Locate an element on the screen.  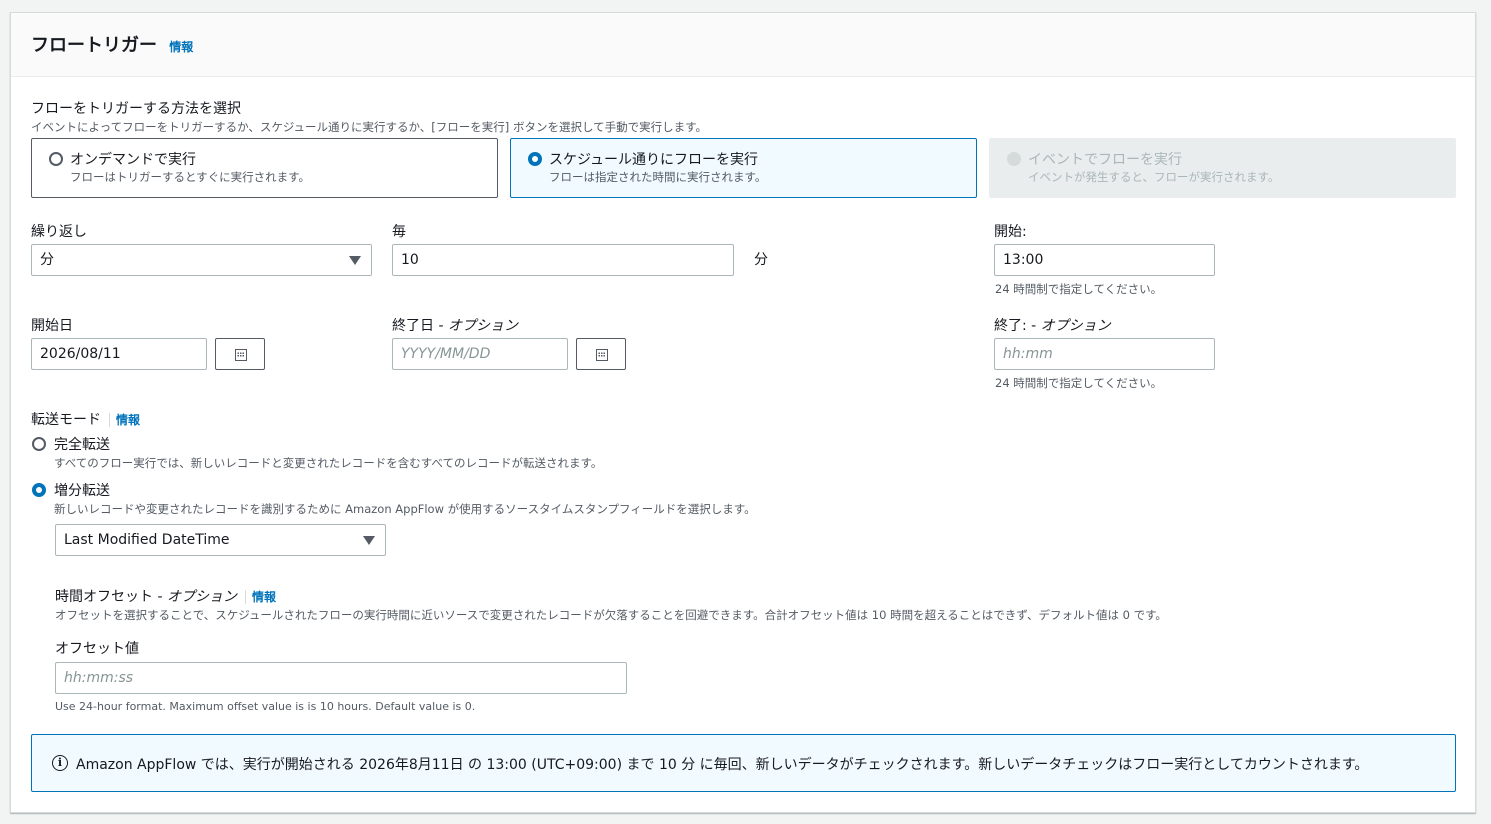
end-date-input: YYYY/MM/DD is located at coordinates (480, 354).